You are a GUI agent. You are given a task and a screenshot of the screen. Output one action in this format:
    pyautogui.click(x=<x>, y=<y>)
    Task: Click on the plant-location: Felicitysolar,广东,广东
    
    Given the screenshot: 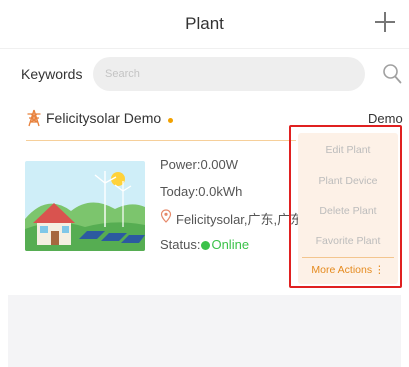 What is the action you would take?
    pyautogui.click(x=240, y=219)
    